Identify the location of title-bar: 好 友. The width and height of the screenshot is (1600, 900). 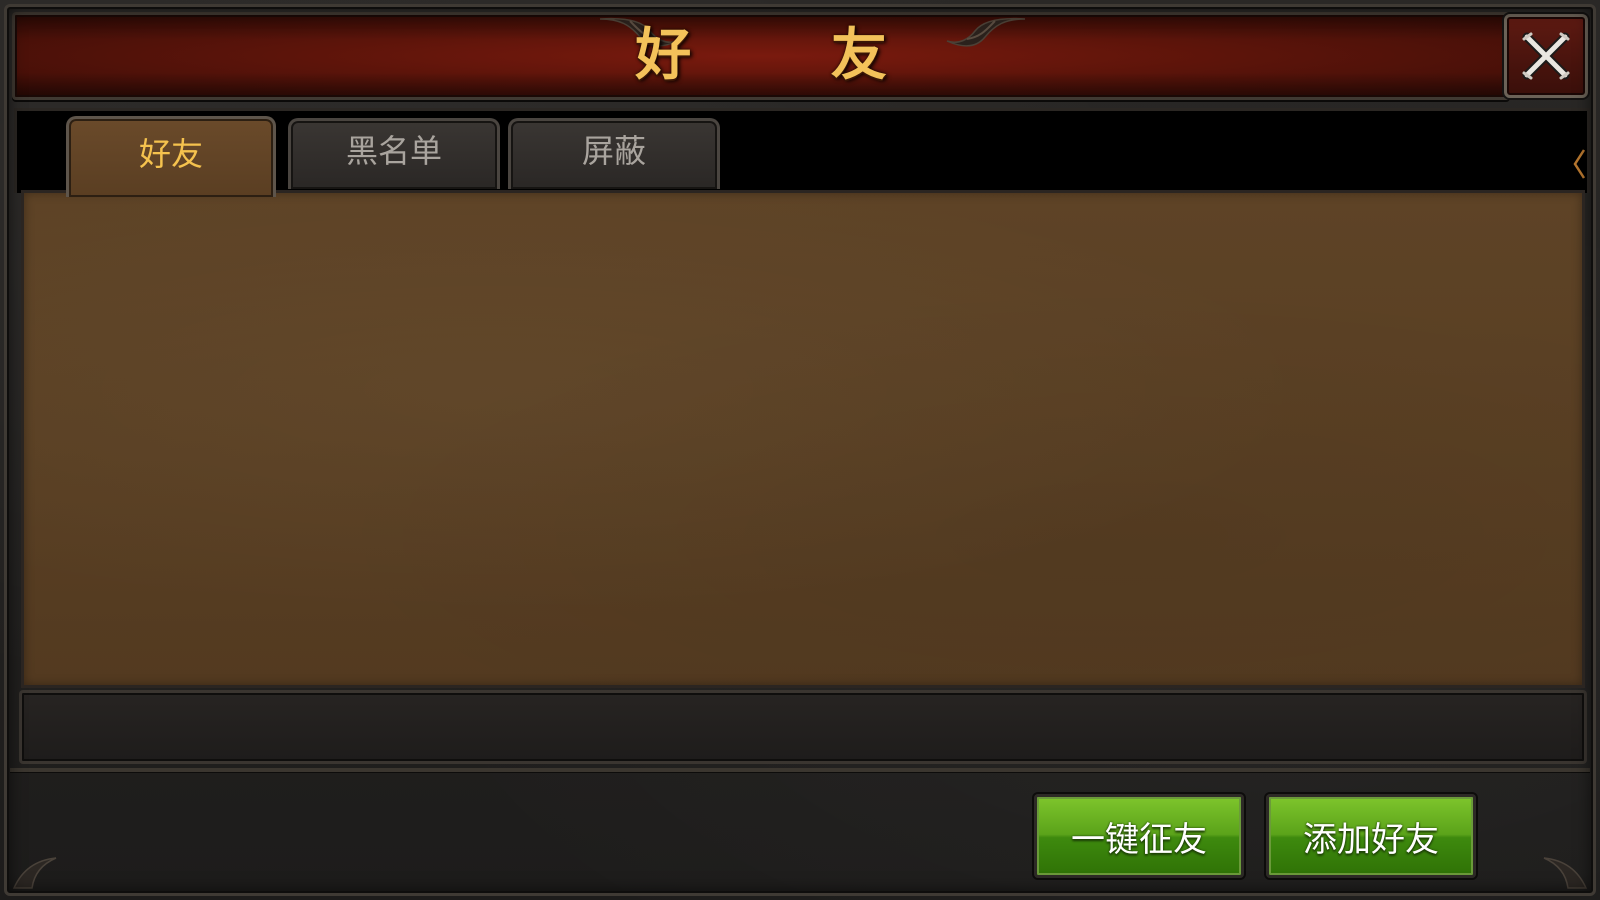
(761, 56).